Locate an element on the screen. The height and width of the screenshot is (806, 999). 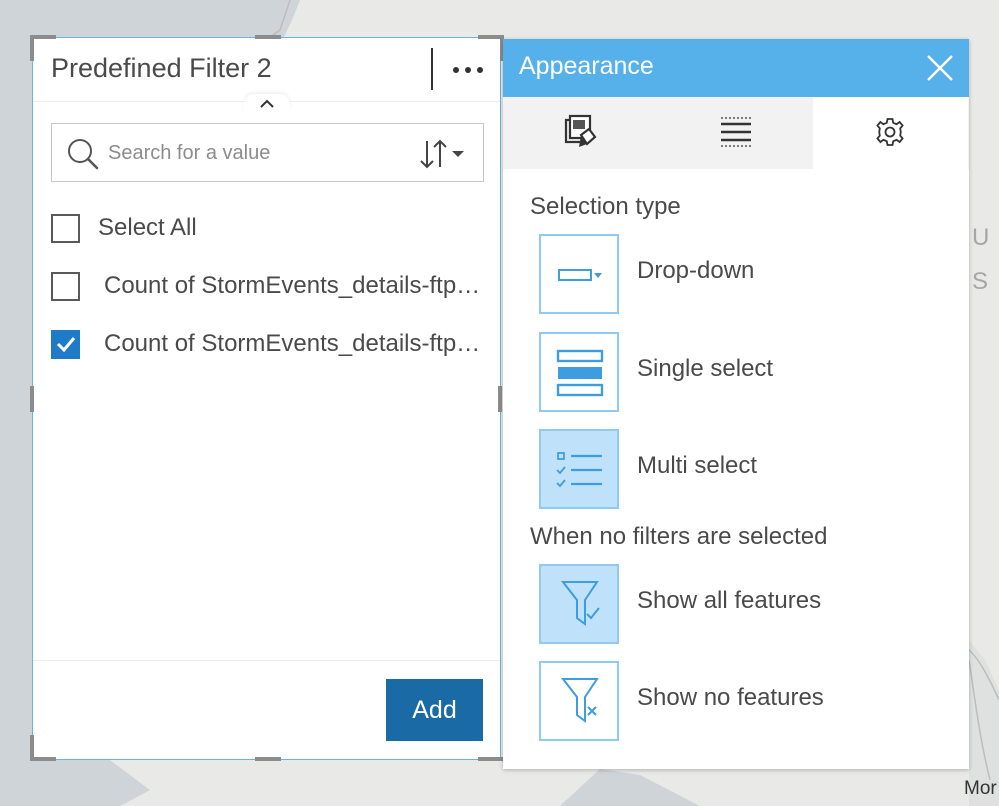
type-label: Drop-down is located at coordinates (696, 270).